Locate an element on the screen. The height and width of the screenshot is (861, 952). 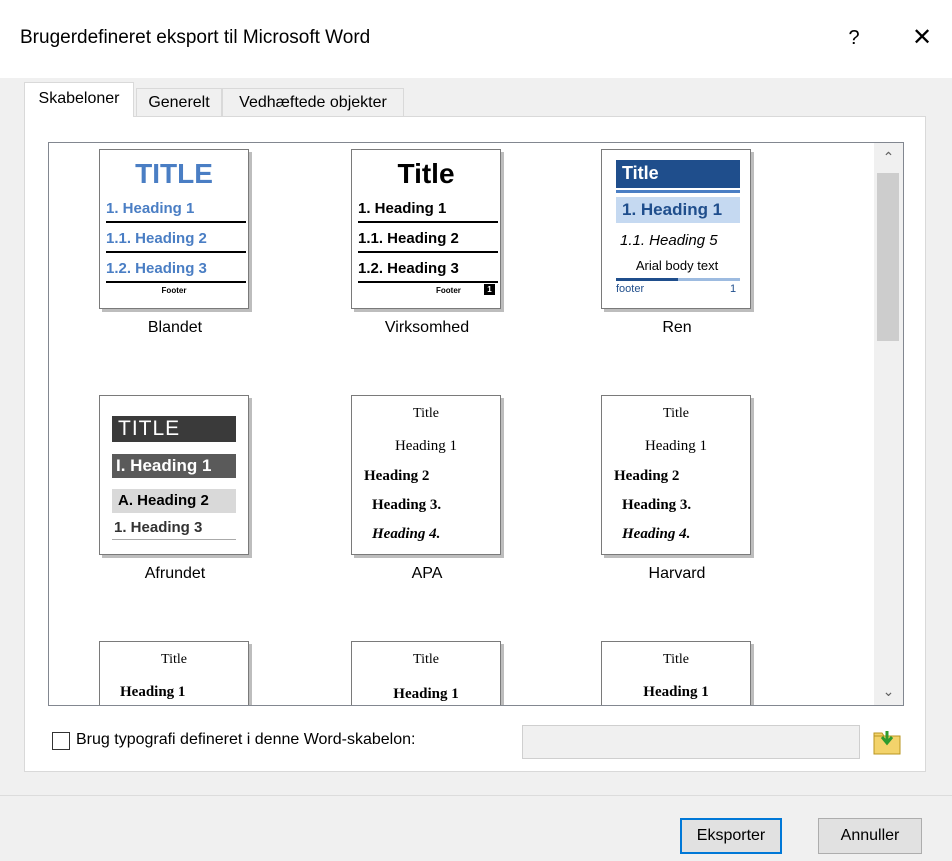
scrollbar-thumb is located at coordinates (888, 257).